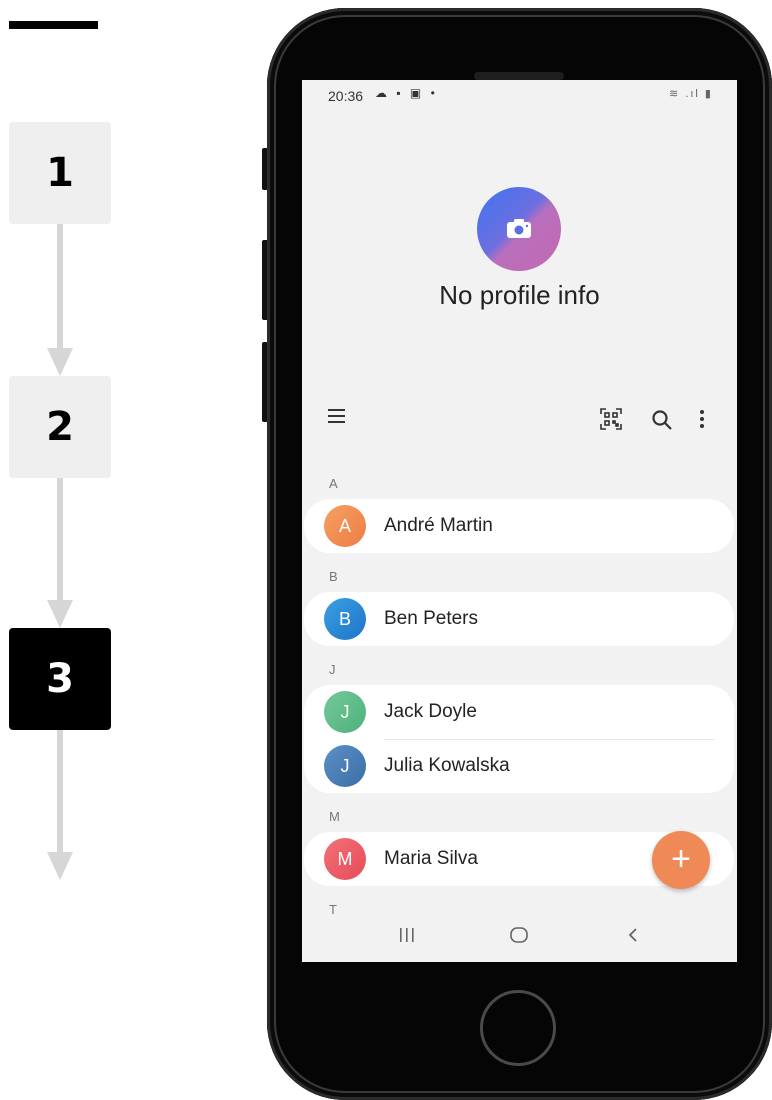 The image size is (772, 1100). Describe the element at coordinates (519, 937) in the screenshot. I see `home-icon` at that location.